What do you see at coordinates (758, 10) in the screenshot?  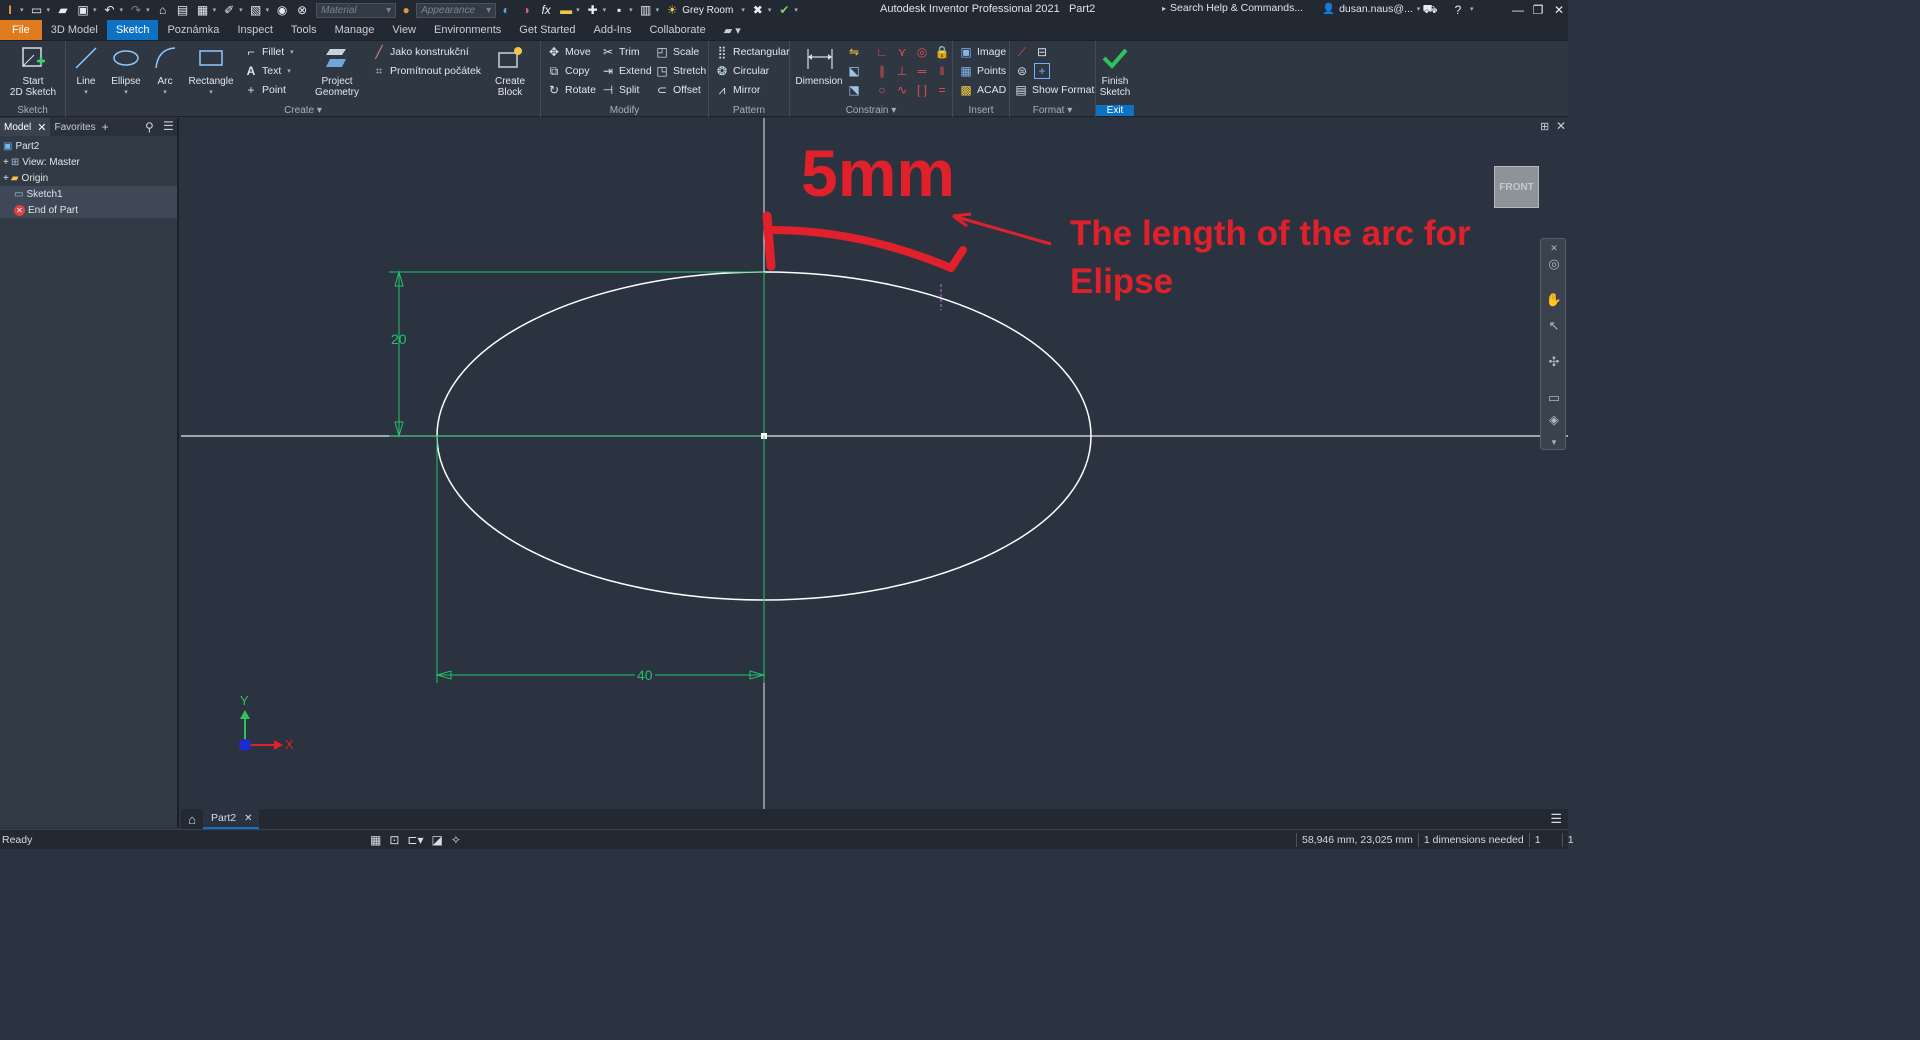 I see `tools-icon: ✖` at bounding box center [758, 10].